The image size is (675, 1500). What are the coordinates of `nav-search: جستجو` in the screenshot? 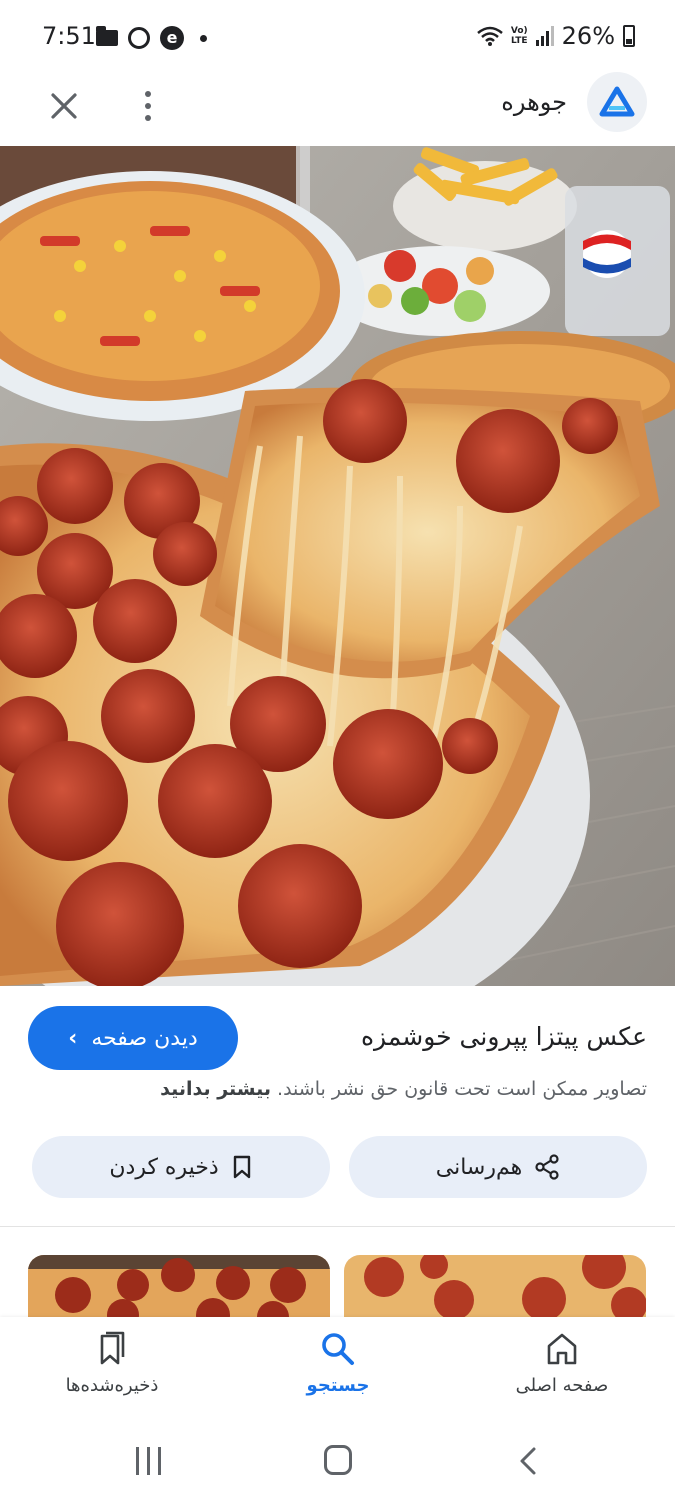 It's located at (338, 1374).